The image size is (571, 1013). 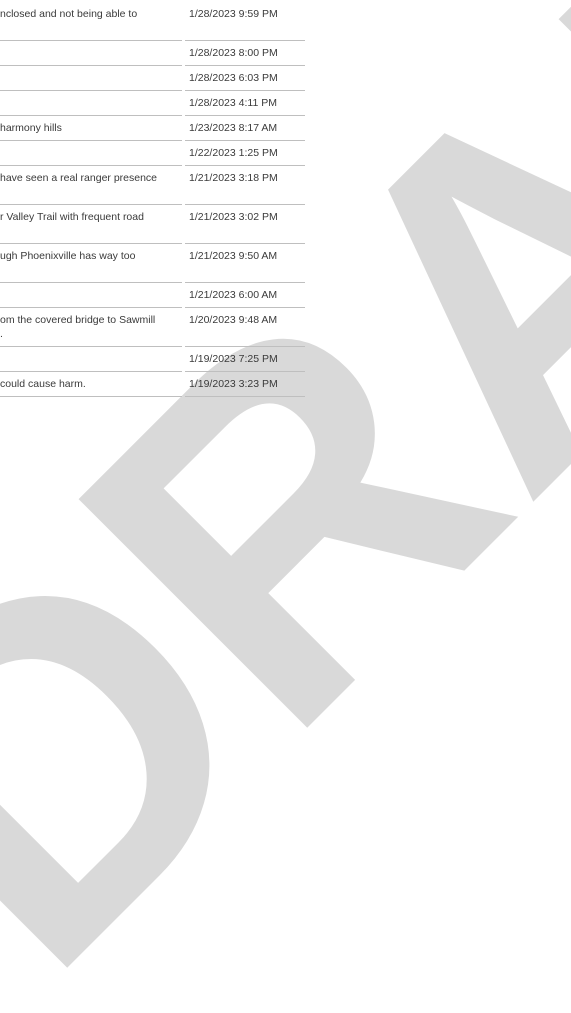 I want to click on comment-text-line: nclosed and not being able to, so click(x=69, y=14).